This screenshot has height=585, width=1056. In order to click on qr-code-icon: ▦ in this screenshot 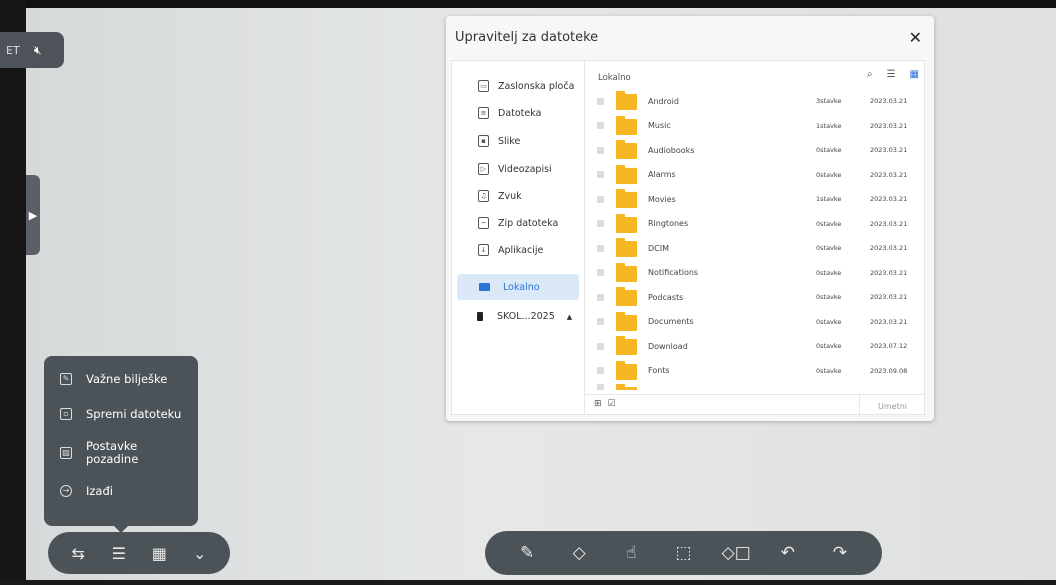, I will do `click(159, 553)`.